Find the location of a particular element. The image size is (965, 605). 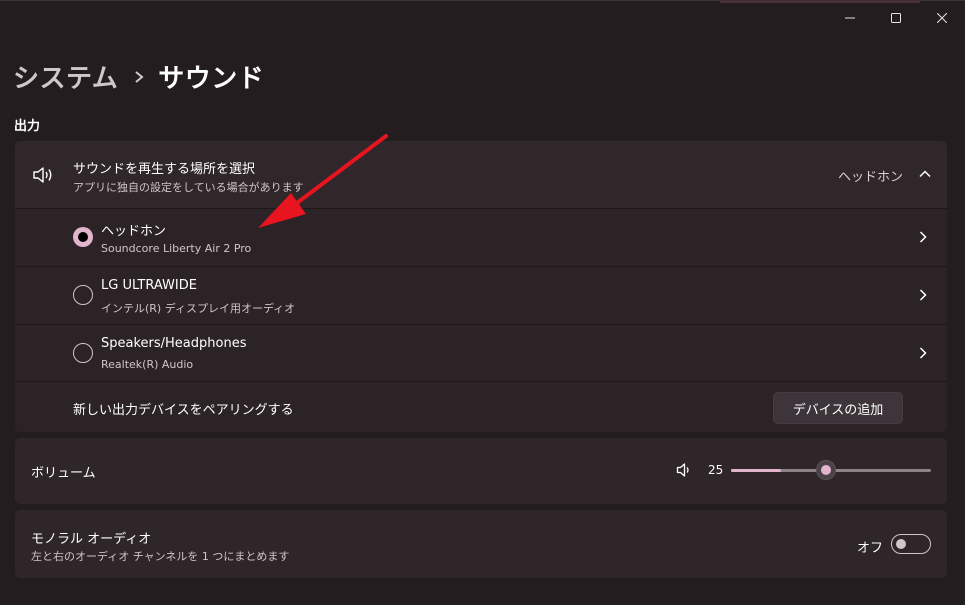

device-row-speakers: Speakers/Headphones Realtek(R) Audio is located at coordinates (481, 353).